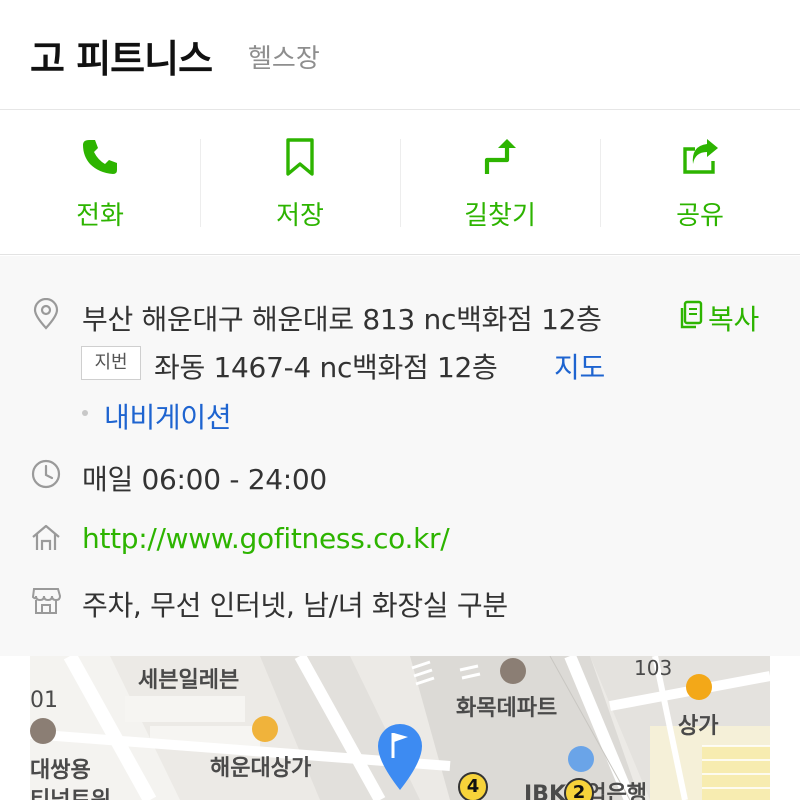 This screenshot has width=800, height=800. Describe the element at coordinates (100, 216) in the screenshot. I see `call-label: 전화` at that location.